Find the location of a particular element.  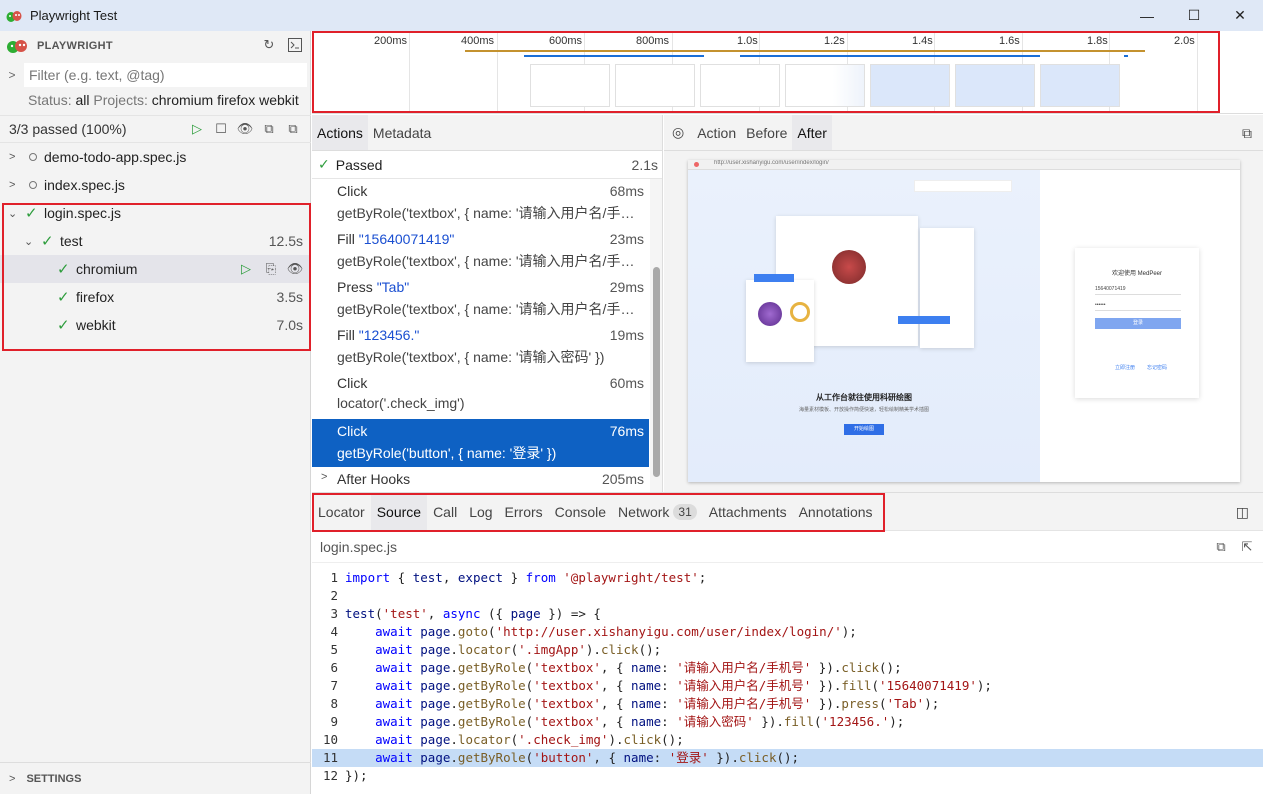

code-text: test('test', async ({ page }) => { is located at coordinates (473, 613).